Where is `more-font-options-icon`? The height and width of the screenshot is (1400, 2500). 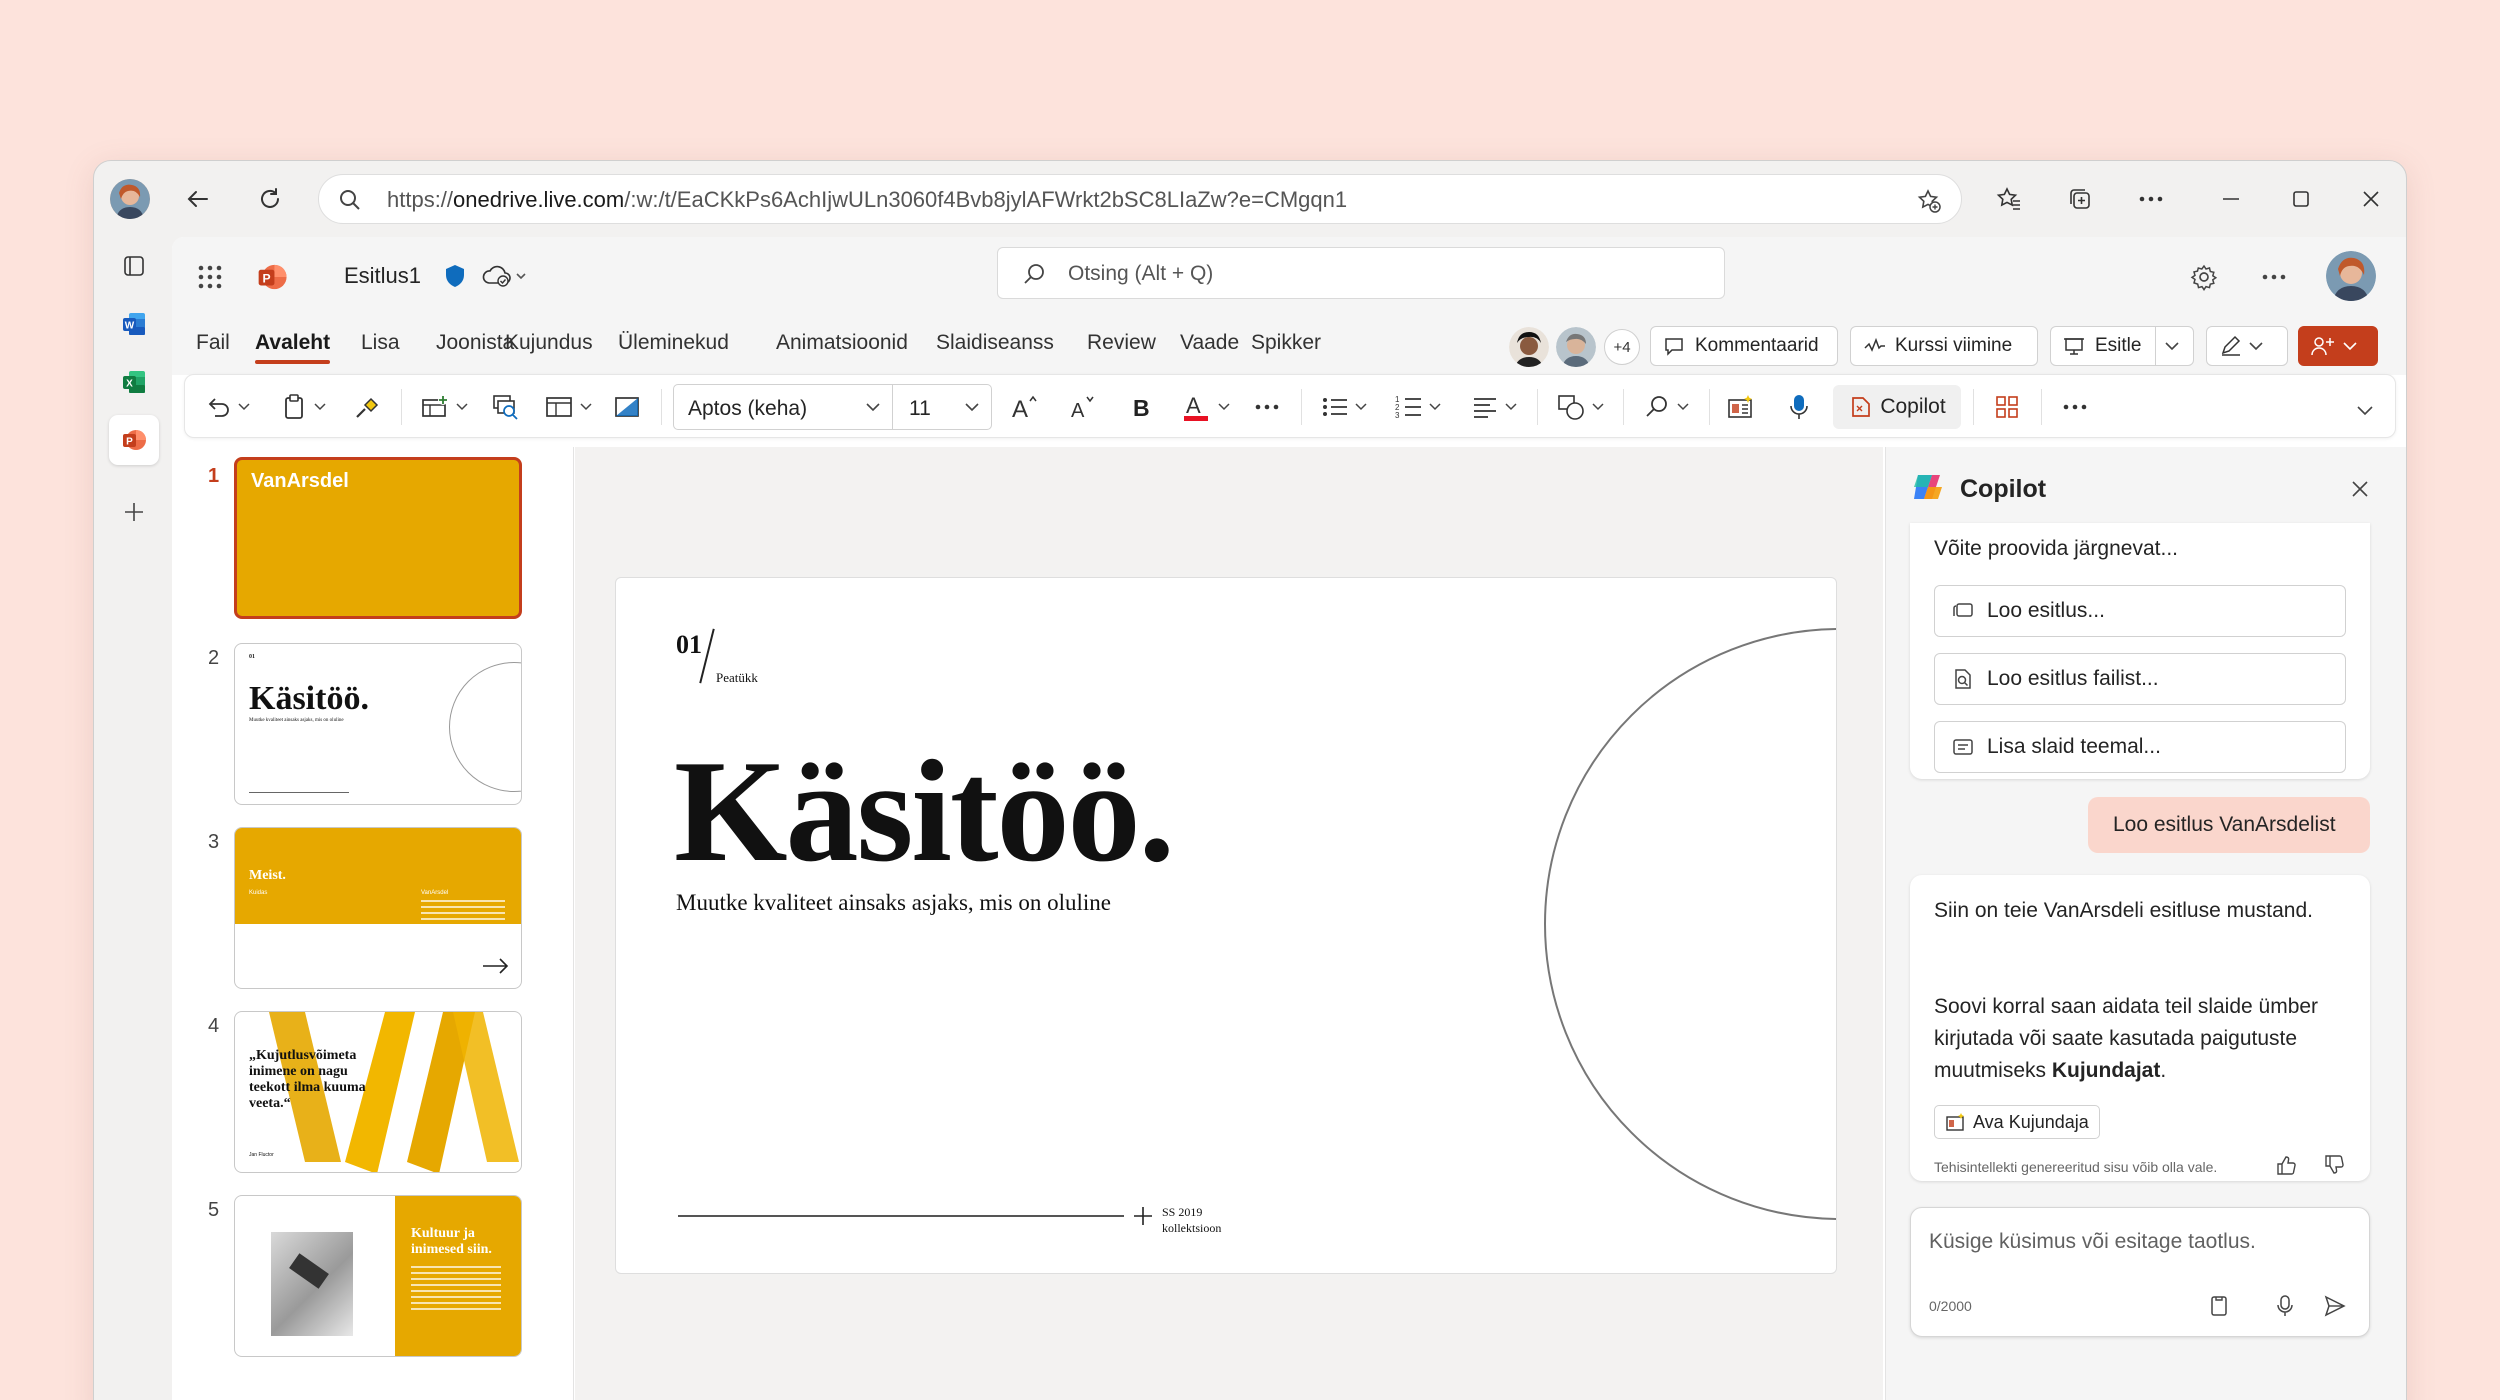
more-font-options-icon is located at coordinates (1267, 407).